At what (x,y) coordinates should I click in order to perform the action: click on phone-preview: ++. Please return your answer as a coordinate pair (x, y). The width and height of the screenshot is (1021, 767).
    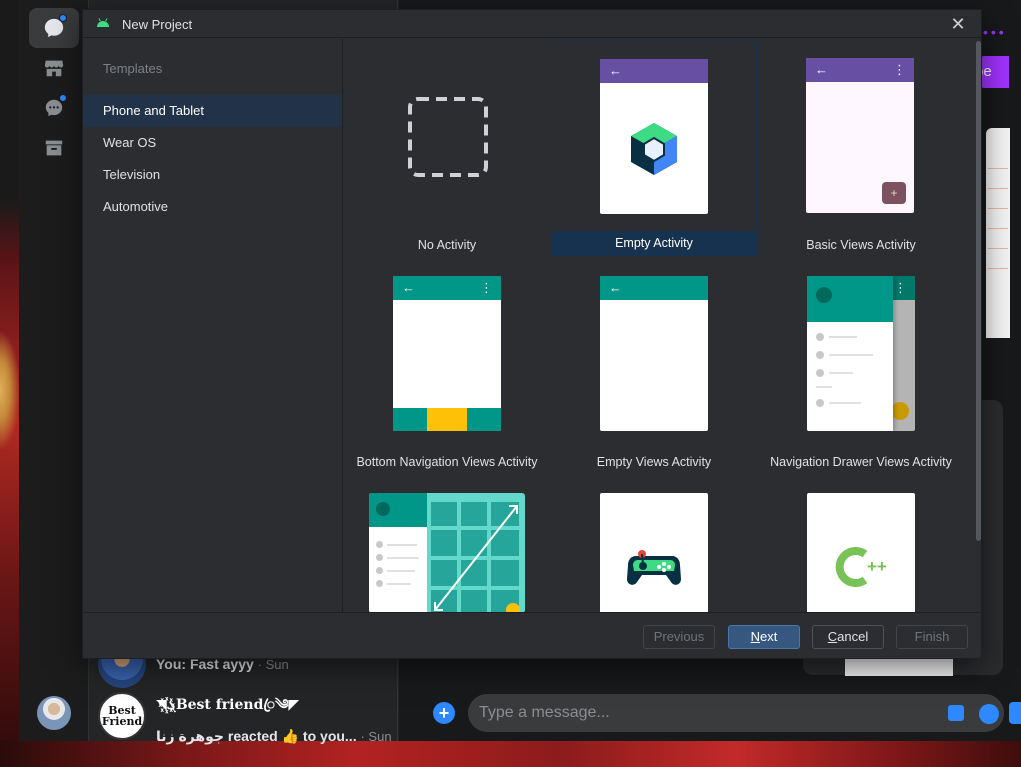
    Looking at the image, I should click on (861, 552).